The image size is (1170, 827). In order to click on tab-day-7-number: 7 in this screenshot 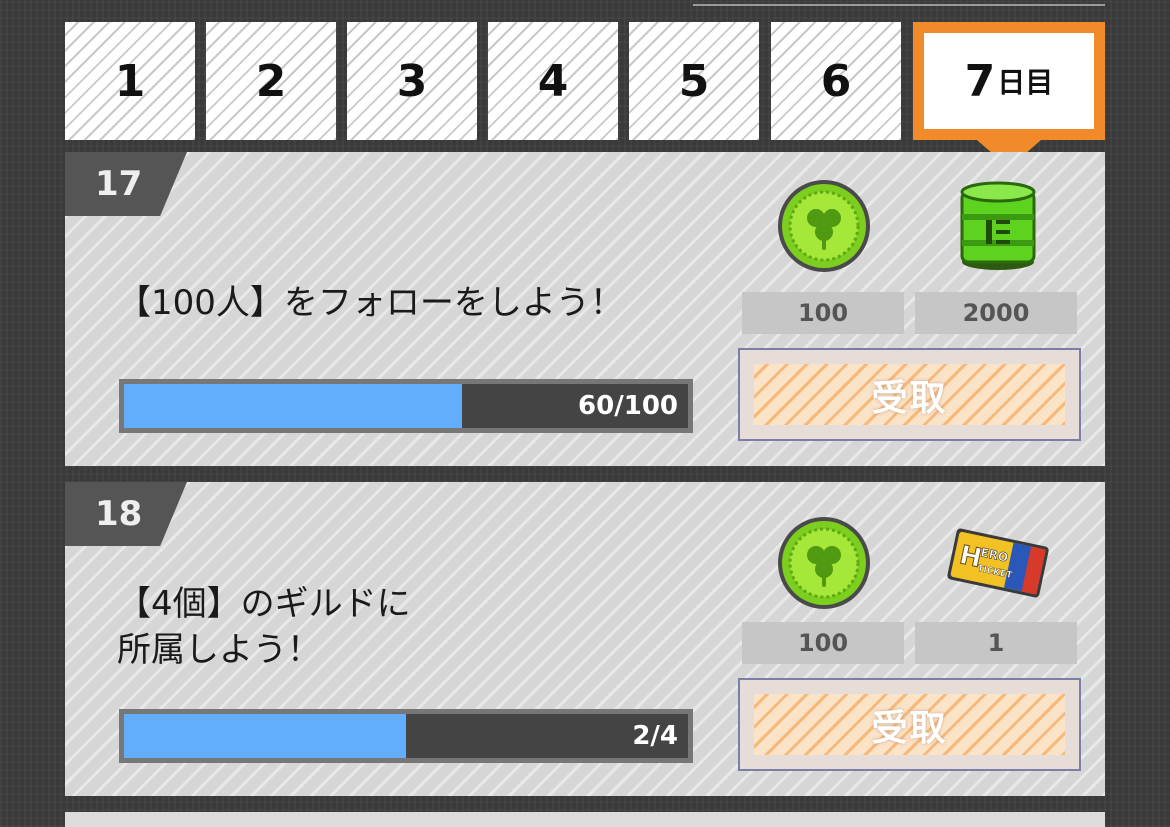, I will do `click(980, 81)`.